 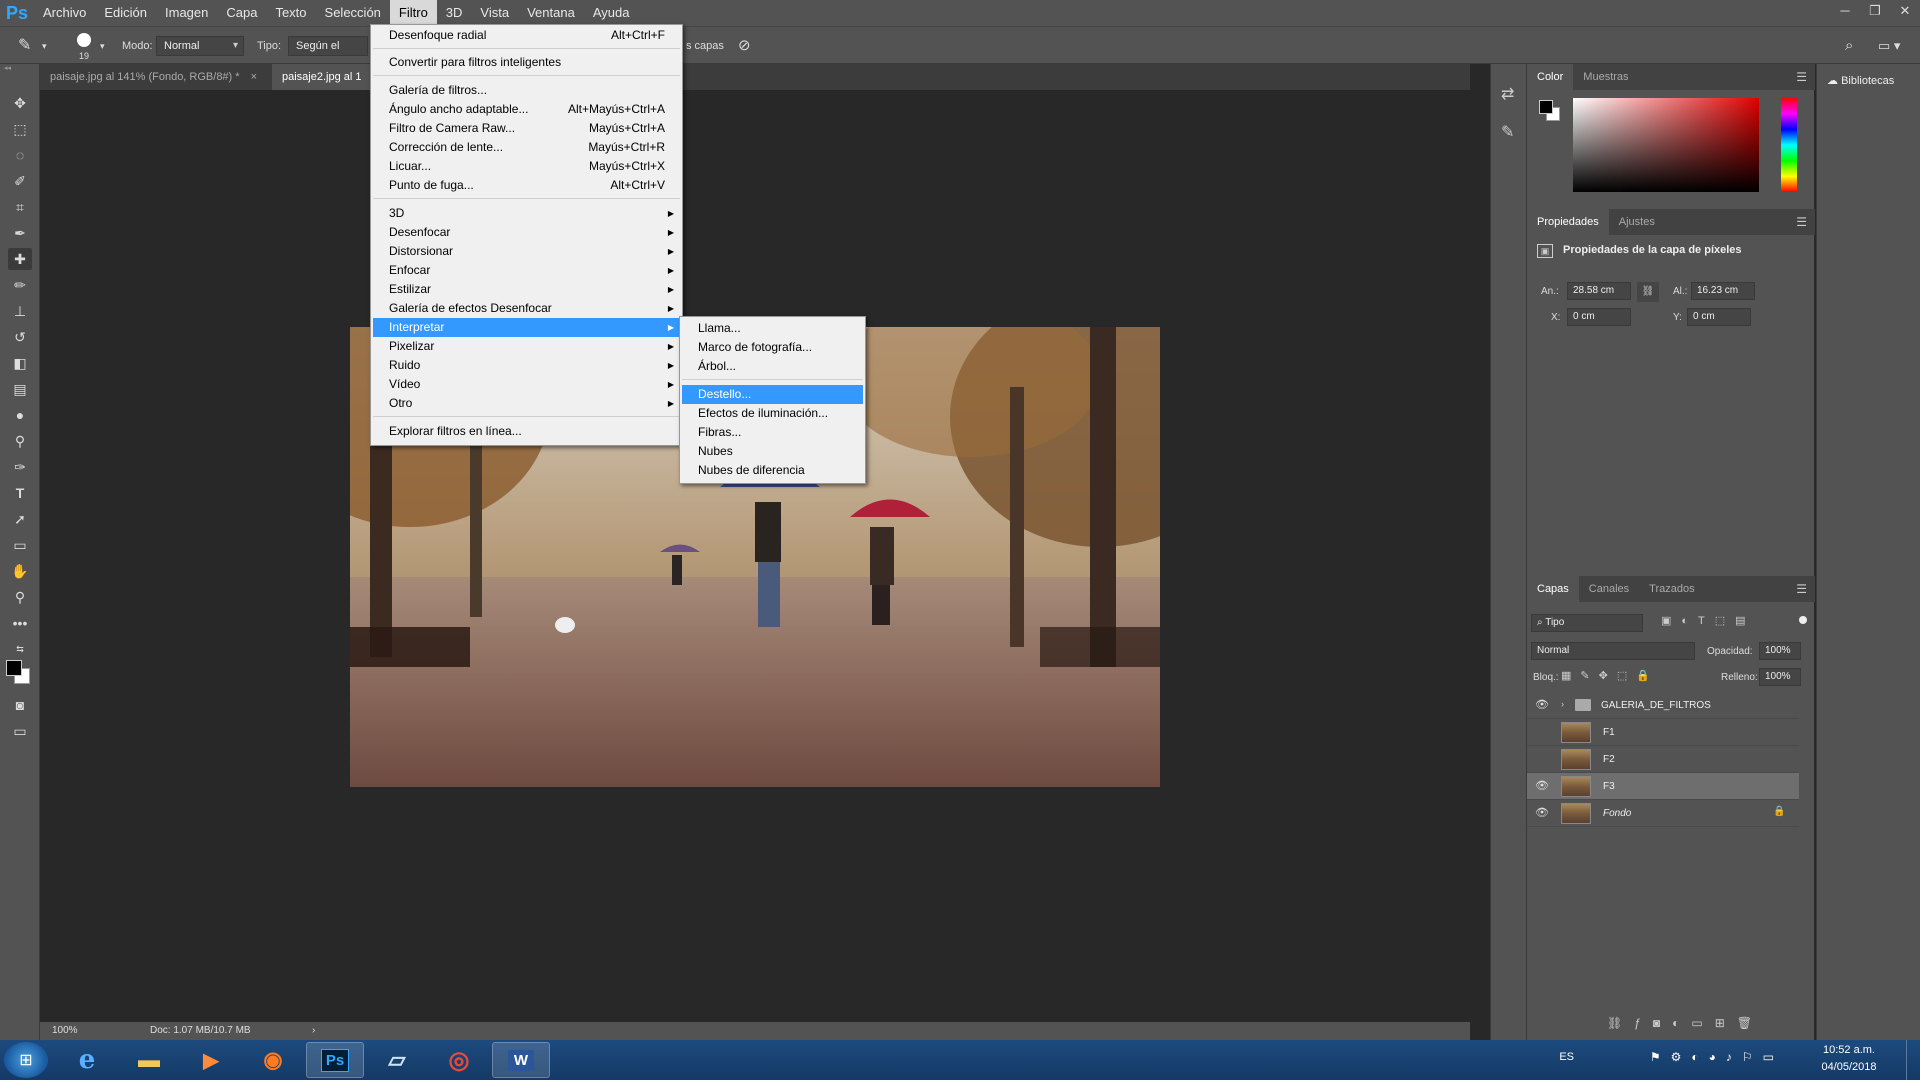 What do you see at coordinates (1860, 80) in the screenshot?
I see `libraries-button: ☁ Bibliotecas` at bounding box center [1860, 80].